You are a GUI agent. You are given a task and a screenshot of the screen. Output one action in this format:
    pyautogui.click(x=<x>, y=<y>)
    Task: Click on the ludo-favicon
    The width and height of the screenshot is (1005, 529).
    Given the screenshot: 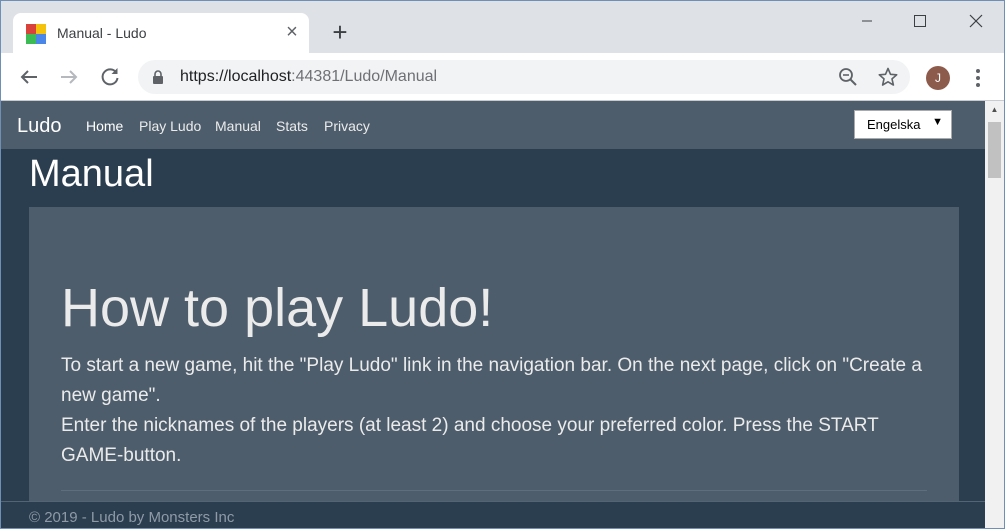 What is the action you would take?
    pyautogui.click(x=36, y=34)
    